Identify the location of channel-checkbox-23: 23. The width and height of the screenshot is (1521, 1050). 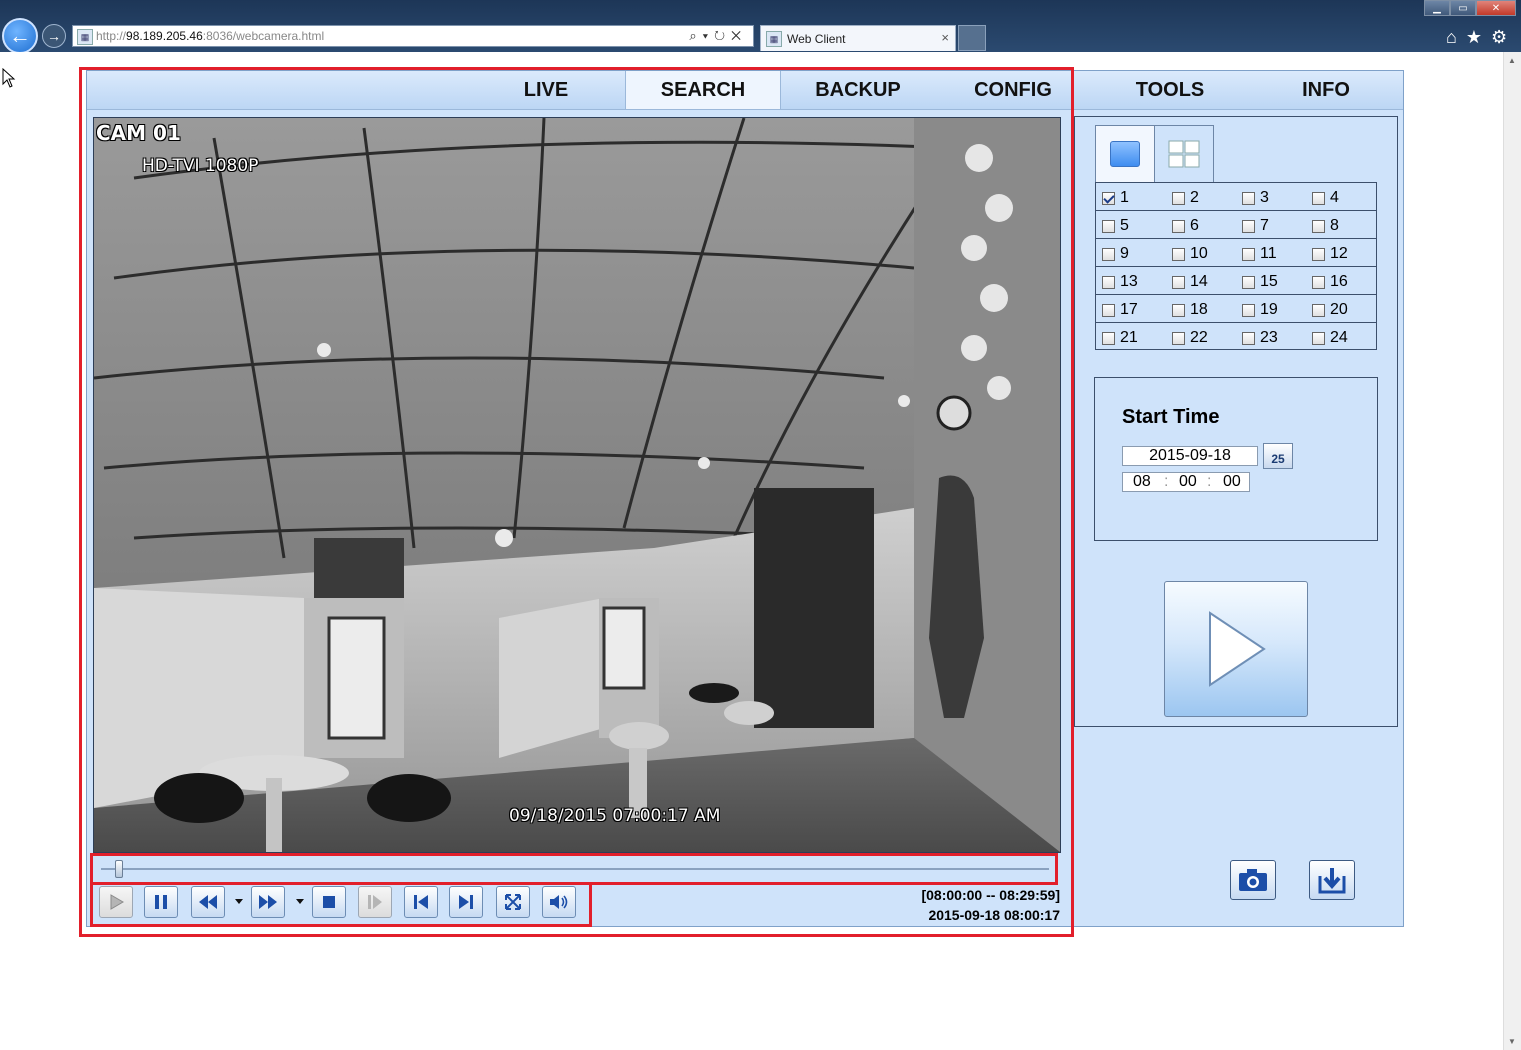
(1260, 338).